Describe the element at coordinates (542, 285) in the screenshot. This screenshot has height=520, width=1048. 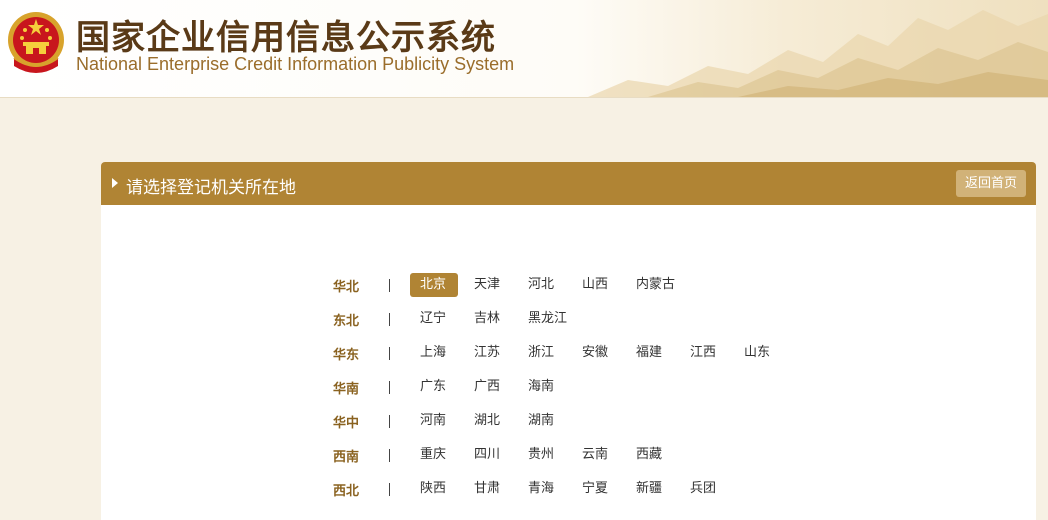
I see `province-link: 河北` at that location.